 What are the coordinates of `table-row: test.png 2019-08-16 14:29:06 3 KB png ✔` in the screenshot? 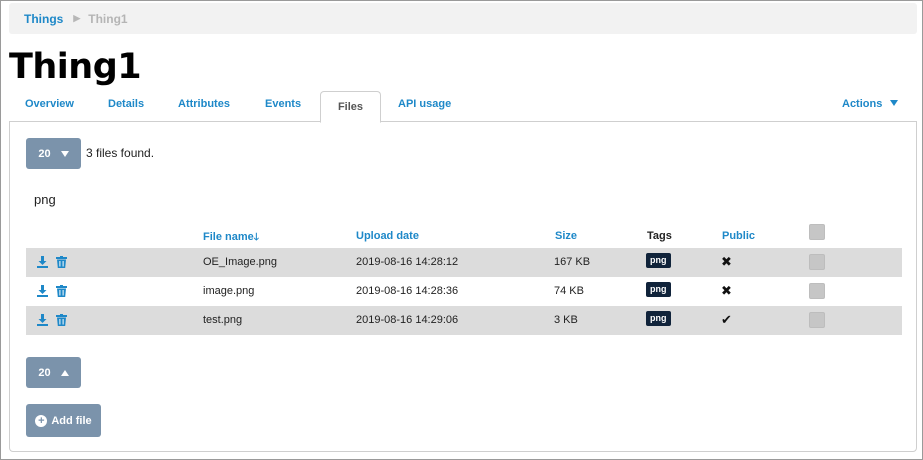 It's located at (464, 320).